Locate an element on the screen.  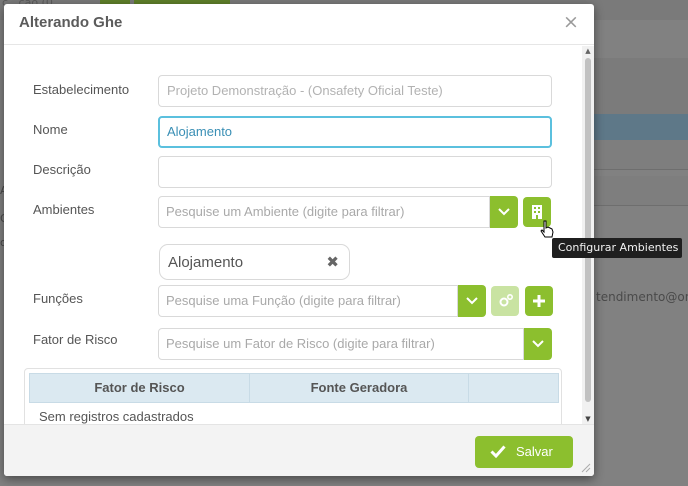
save-button-label: Salvar is located at coordinates (534, 451).